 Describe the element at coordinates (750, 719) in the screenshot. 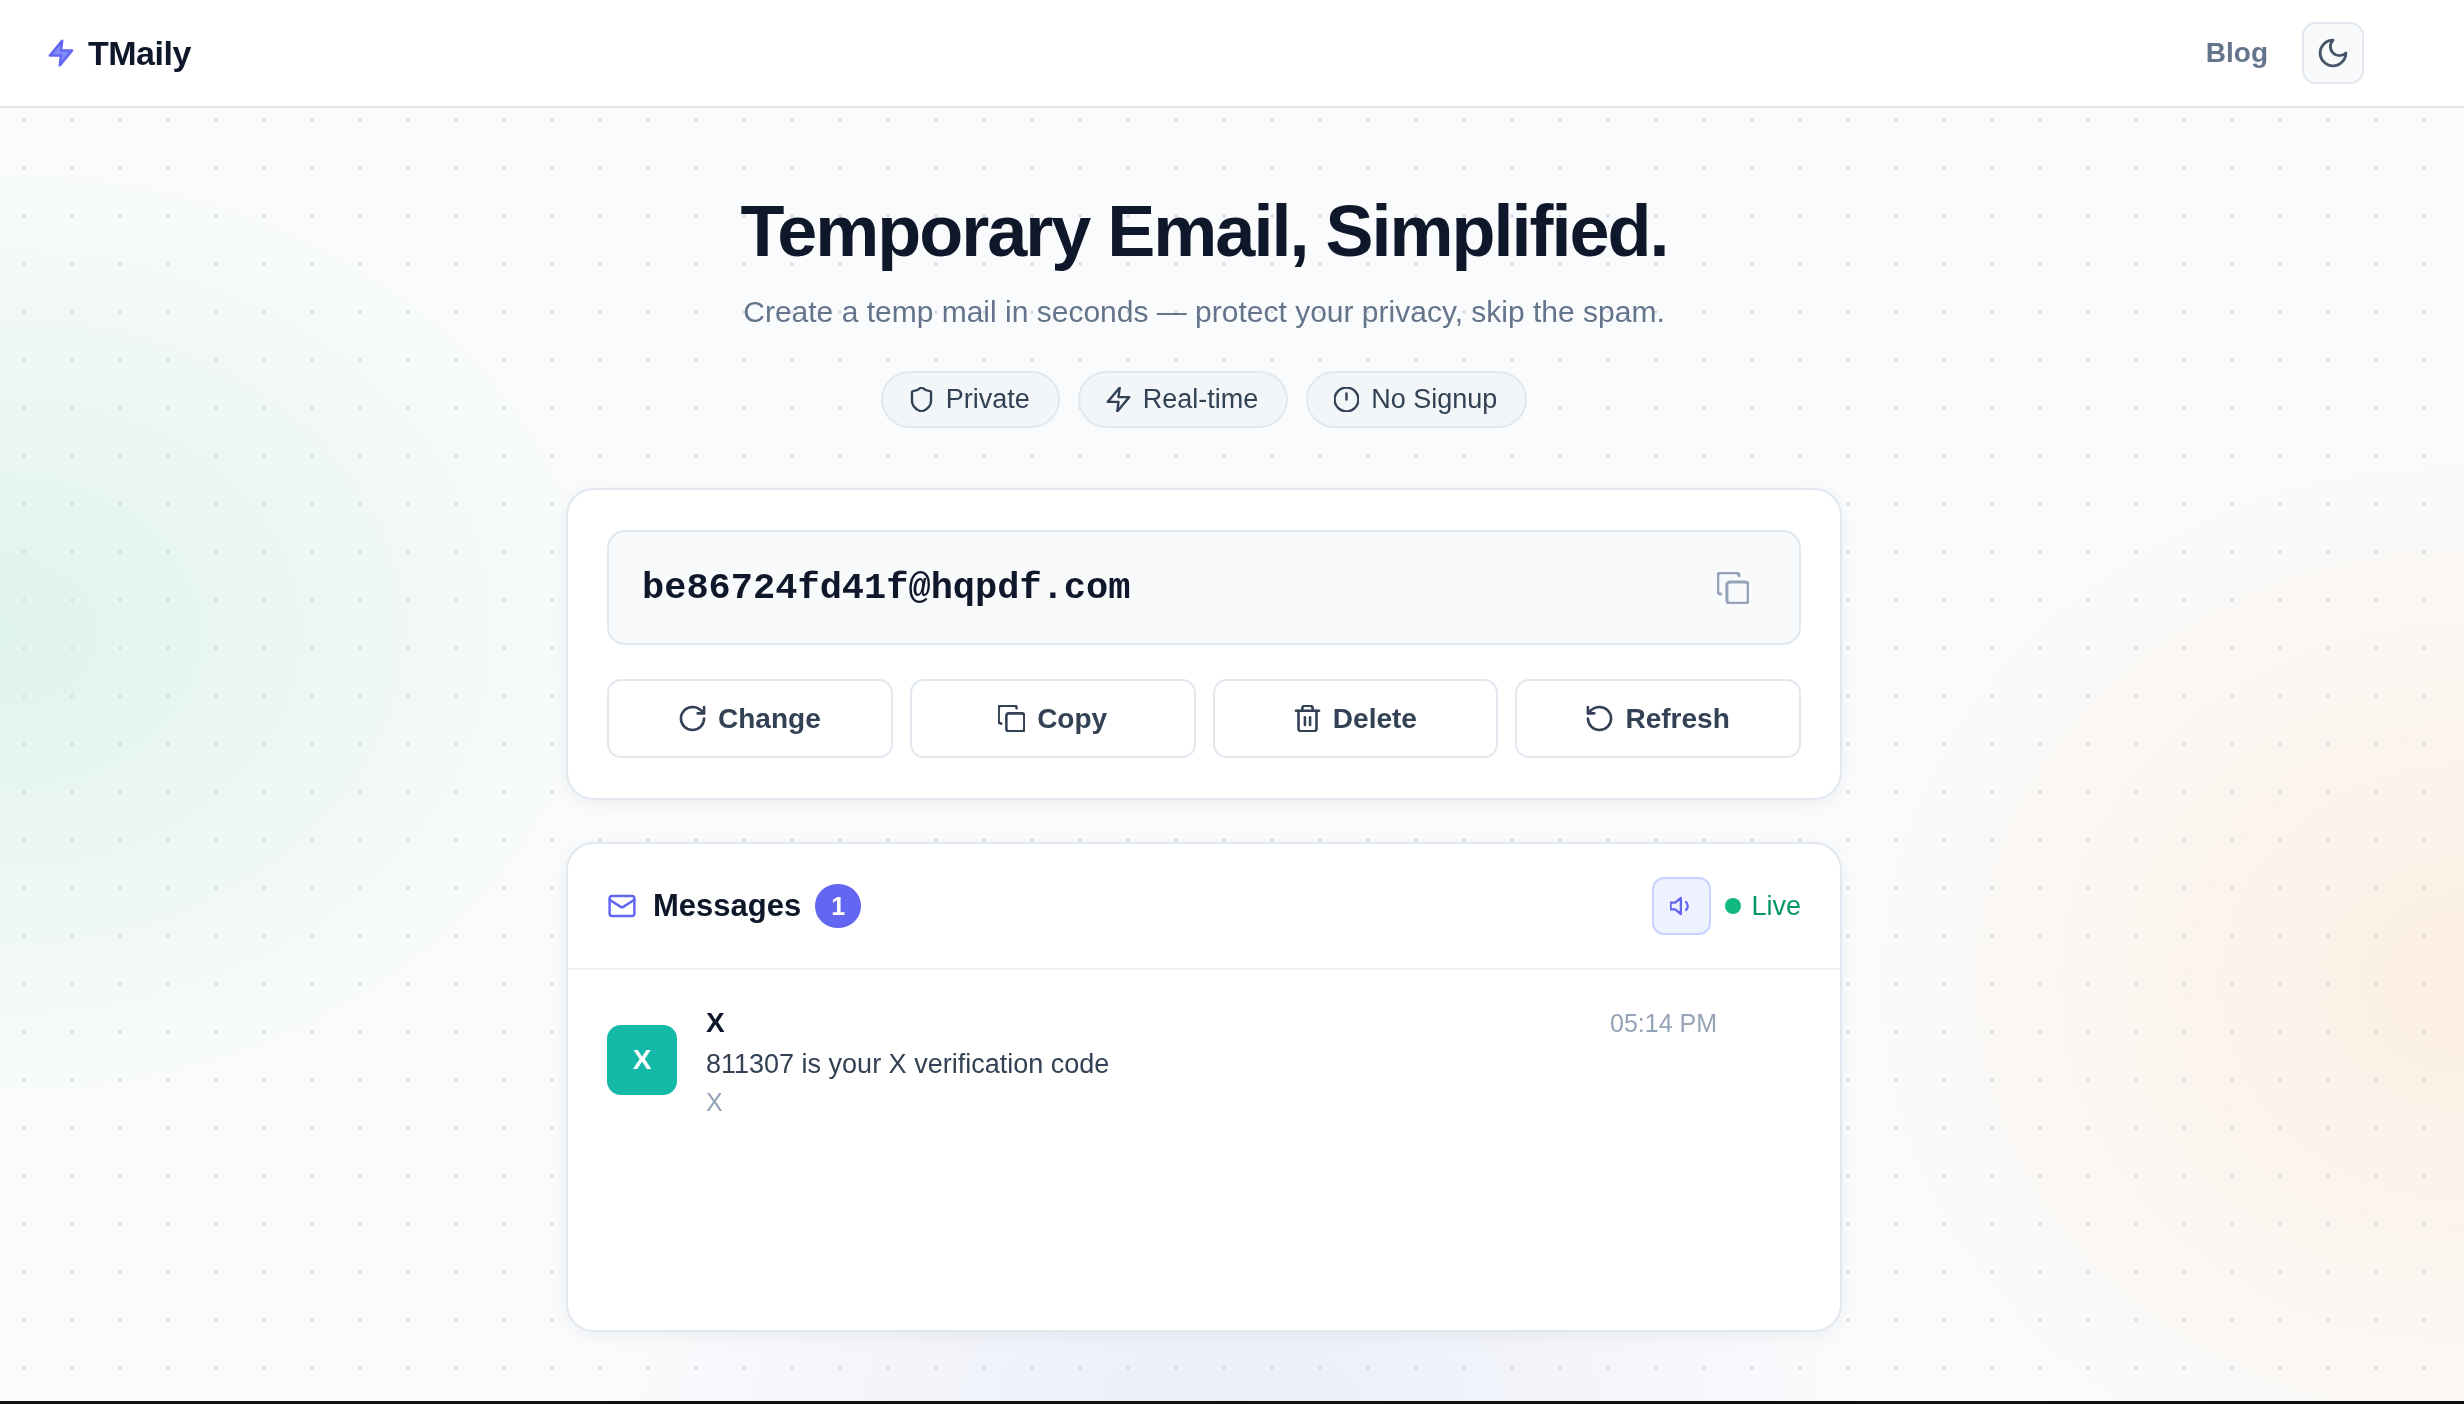

I see `action-button: Change` at that location.